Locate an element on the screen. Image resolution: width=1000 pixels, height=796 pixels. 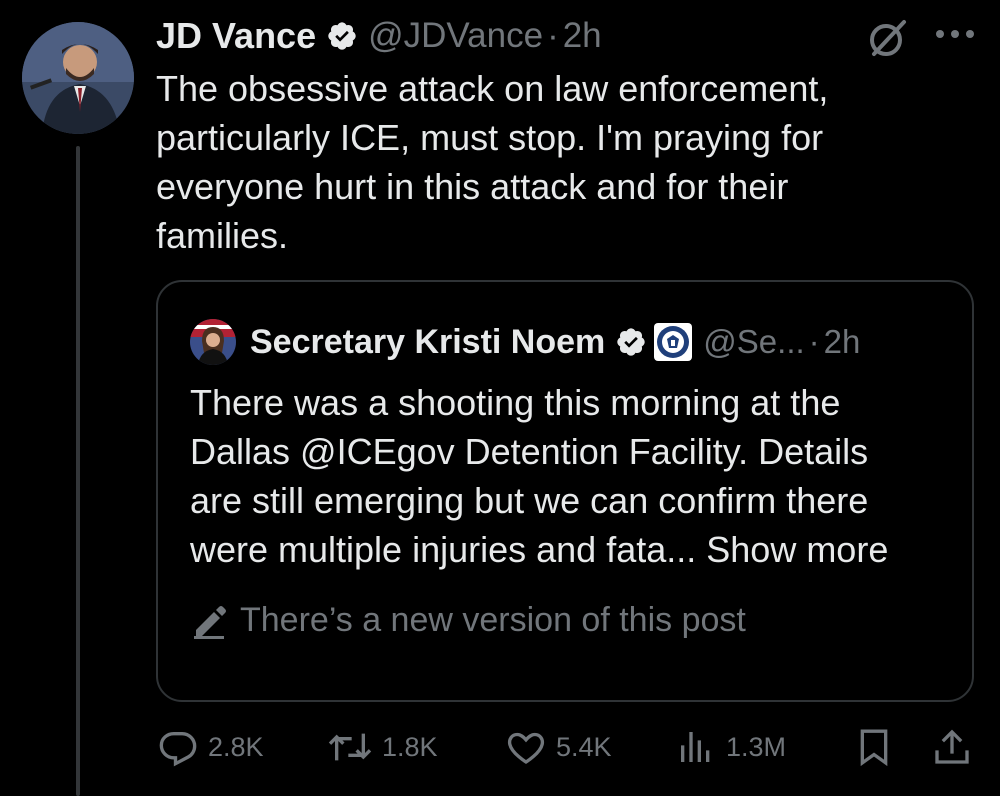
bookmark-button is located at coordinates (879, 747).